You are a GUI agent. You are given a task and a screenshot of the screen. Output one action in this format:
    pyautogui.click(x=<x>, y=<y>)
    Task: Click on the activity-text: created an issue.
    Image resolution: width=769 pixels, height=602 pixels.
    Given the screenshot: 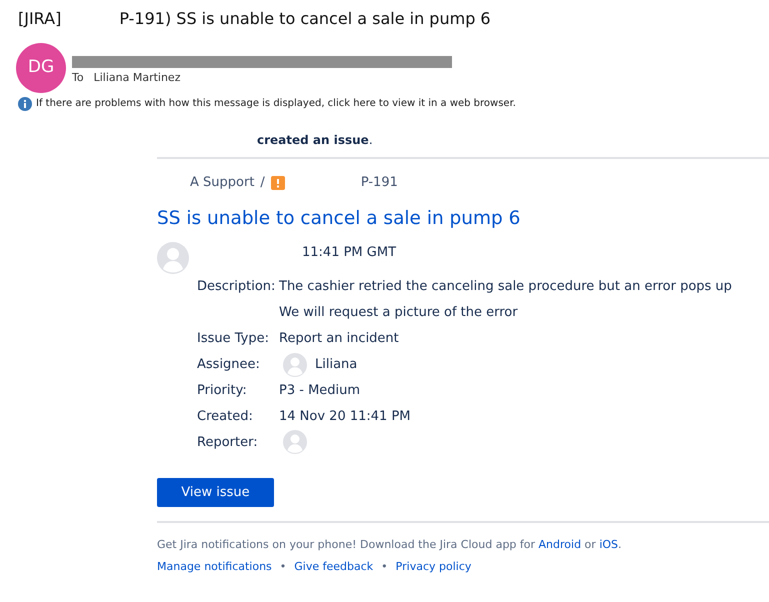 What is the action you would take?
    pyautogui.click(x=315, y=140)
    